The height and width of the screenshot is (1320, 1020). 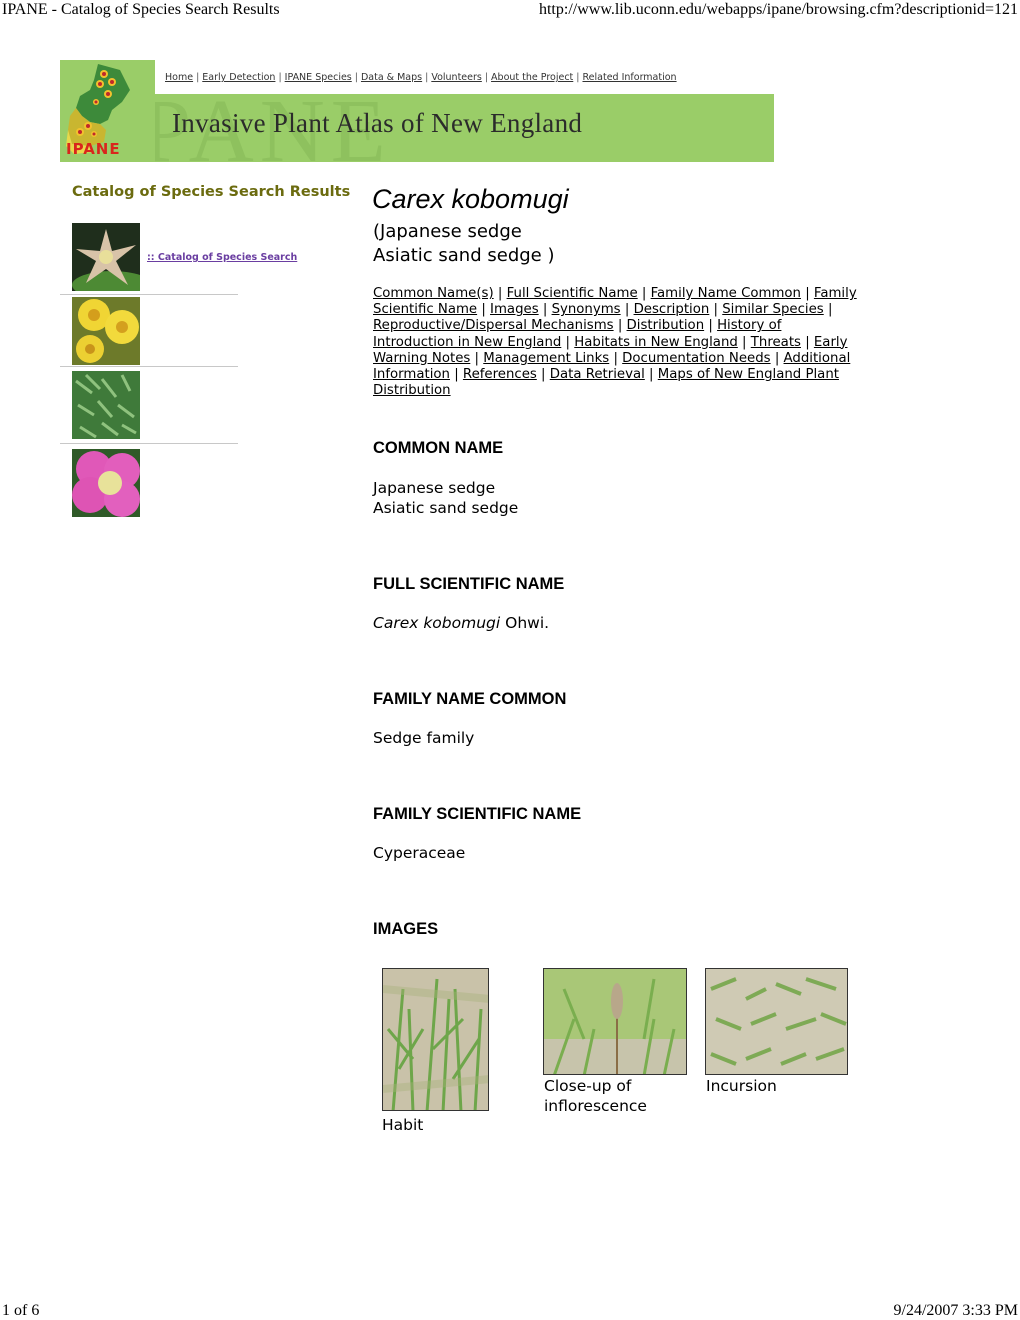 I want to click on nav-data-maps: Data & Maps, so click(x=391, y=77).